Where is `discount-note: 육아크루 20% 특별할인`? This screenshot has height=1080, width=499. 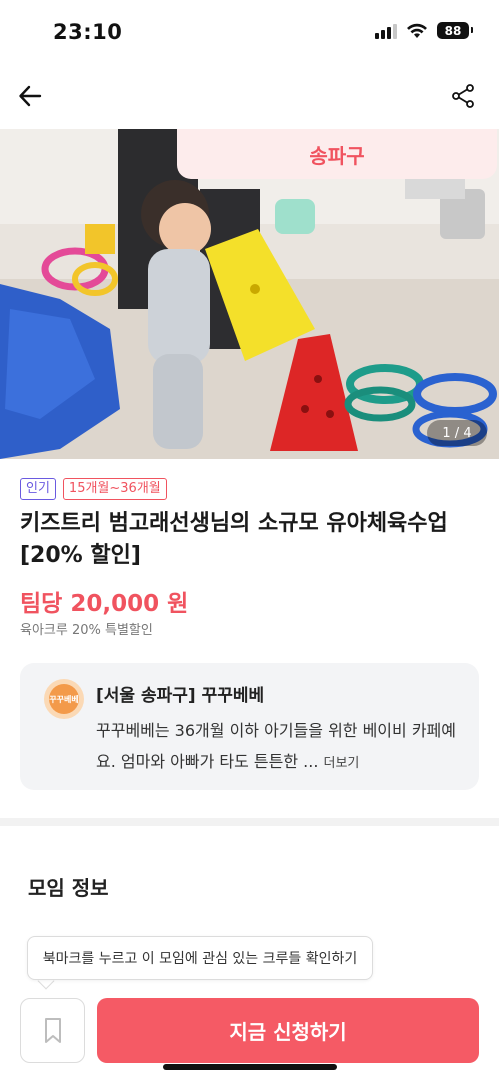
discount-note: 육아크루 20% 특별할인 is located at coordinates (86, 630).